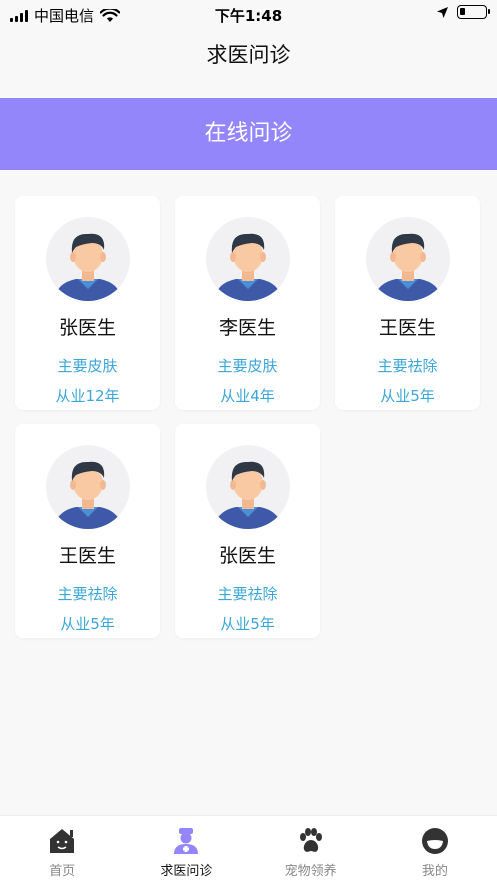  Describe the element at coordinates (247, 328) in the screenshot. I see `doctor-name: 李医生` at that location.